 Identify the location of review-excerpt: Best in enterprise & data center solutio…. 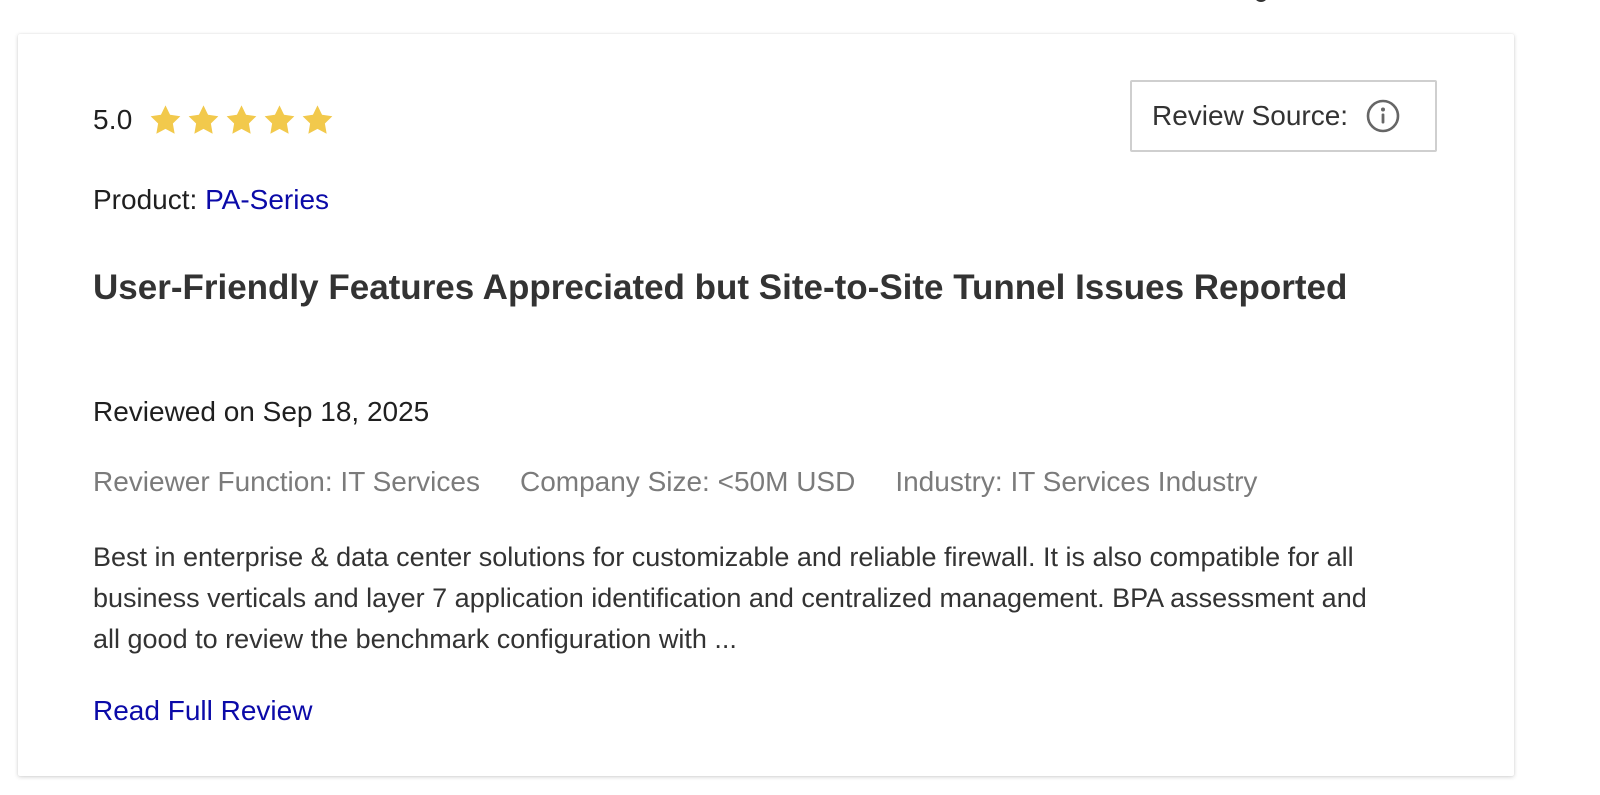
(730, 598).